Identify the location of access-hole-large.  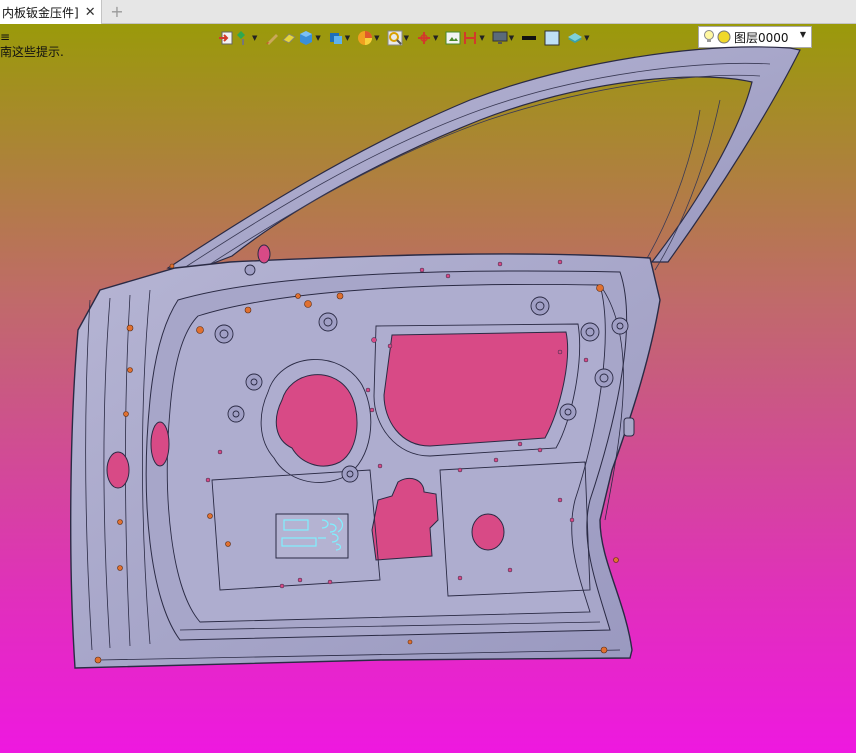
(476, 389).